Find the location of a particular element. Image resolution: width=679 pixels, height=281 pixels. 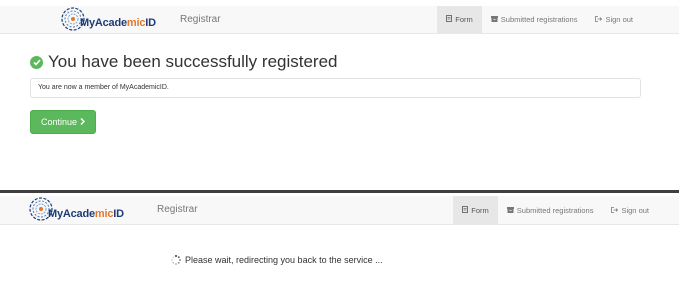

chevron-right-icon is located at coordinates (83, 122).